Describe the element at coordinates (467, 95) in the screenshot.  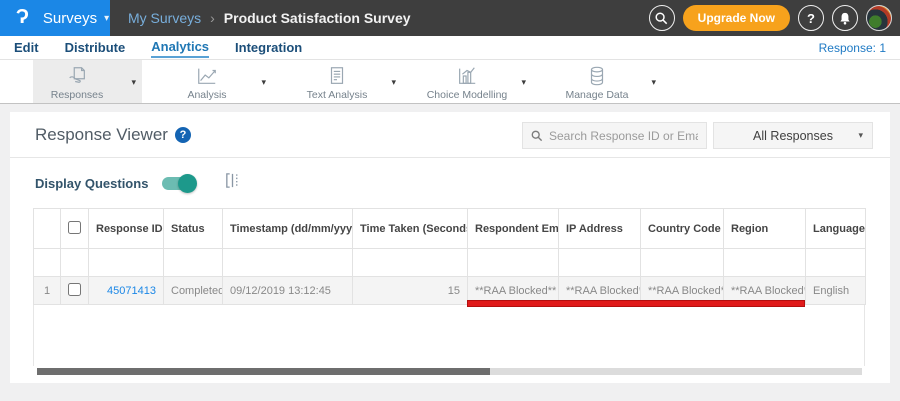
I see `toolbar-choice-modelling-label: Choice Modelling` at that location.